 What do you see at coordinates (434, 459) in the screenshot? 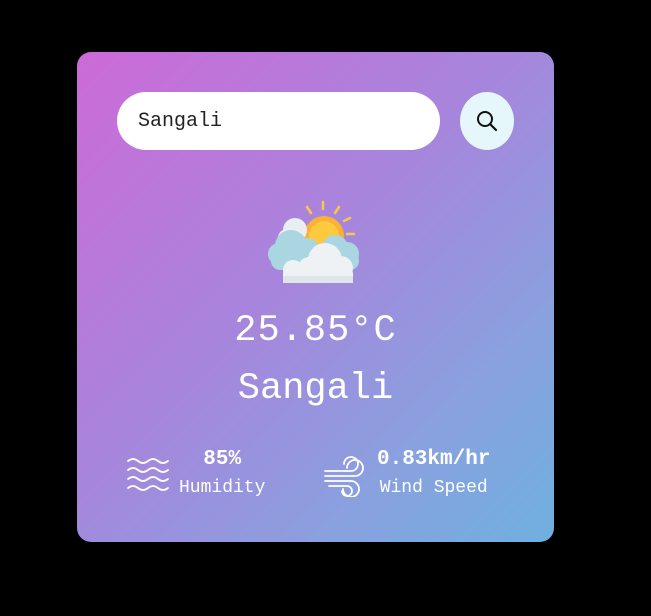
I see `wind-speed-value: 0.83km/hr` at bounding box center [434, 459].